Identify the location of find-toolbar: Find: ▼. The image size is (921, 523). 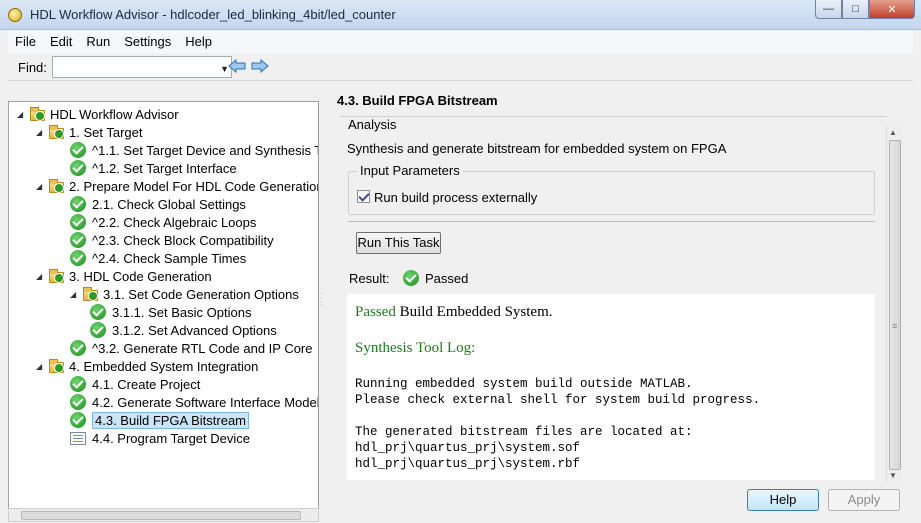
(460, 67).